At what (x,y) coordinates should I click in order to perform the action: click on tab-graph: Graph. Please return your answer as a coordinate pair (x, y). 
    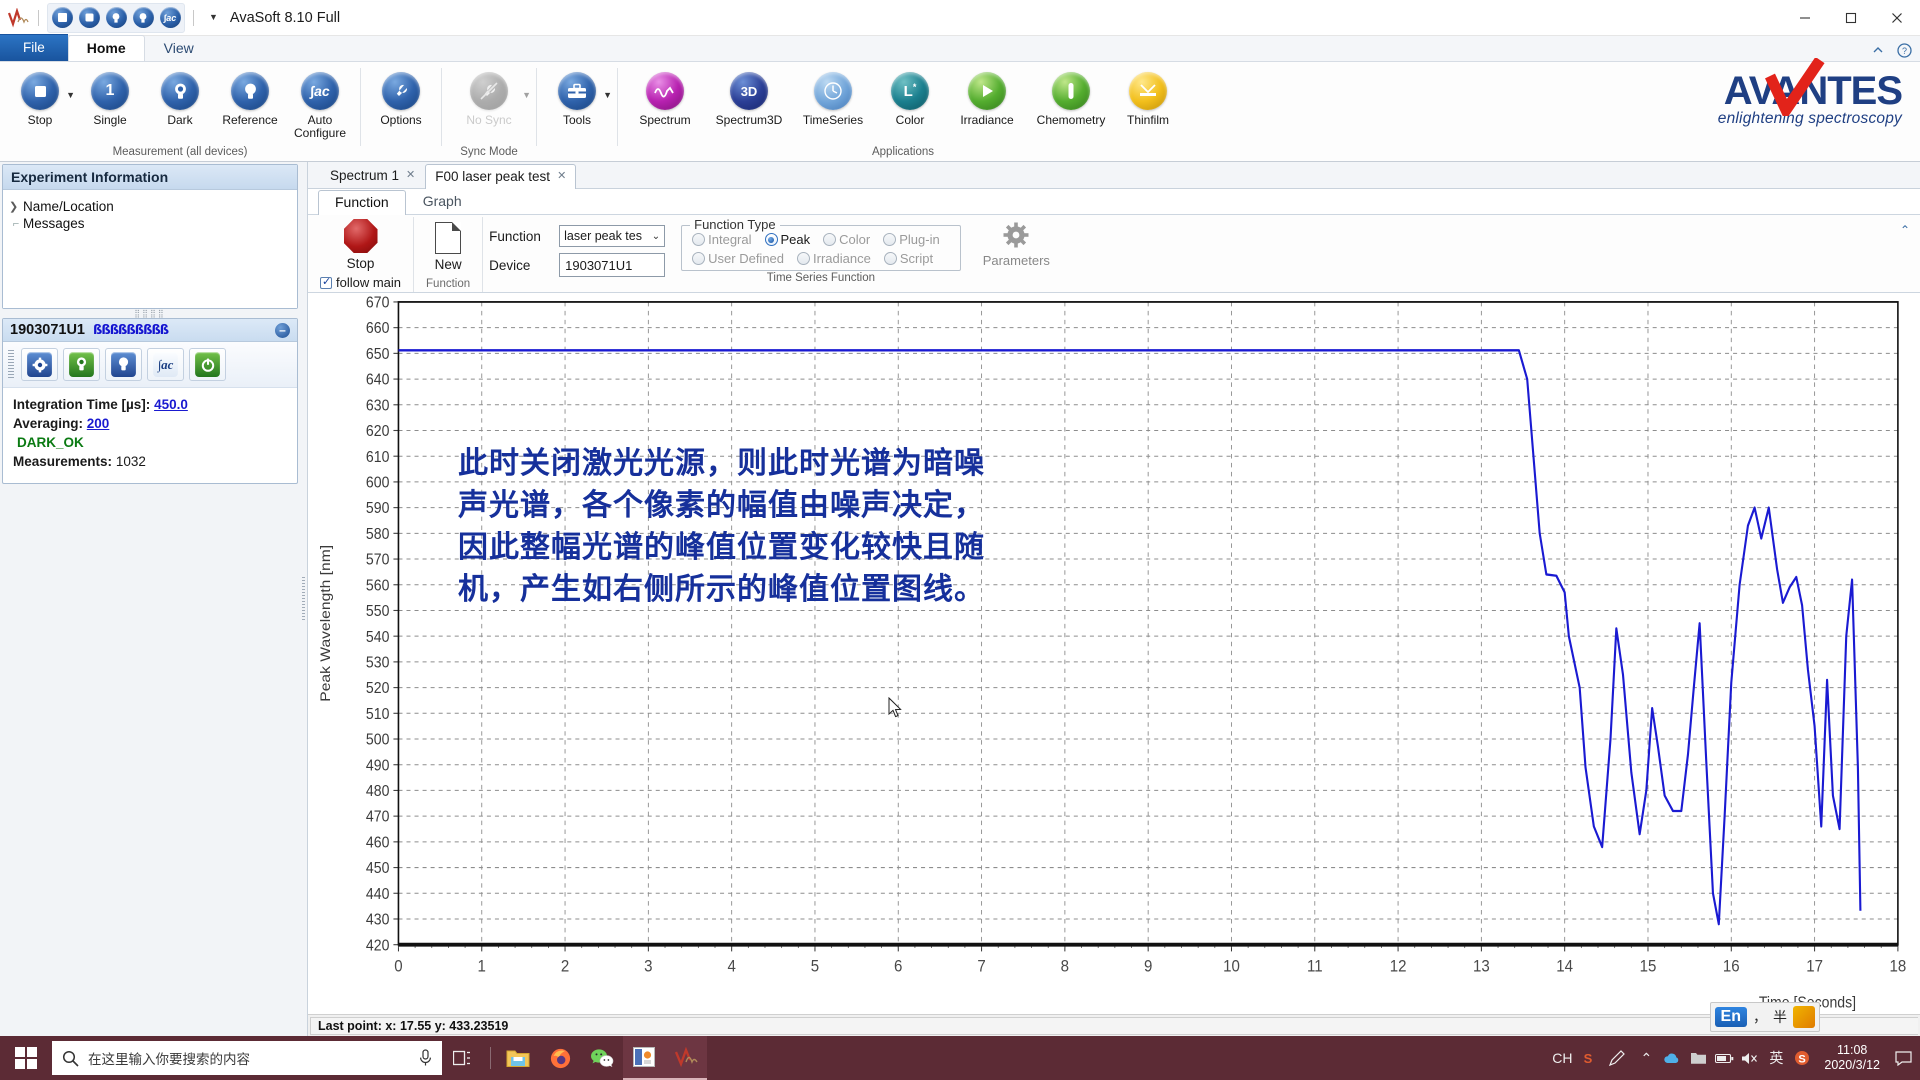
    Looking at the image, I should click on (442, 201).